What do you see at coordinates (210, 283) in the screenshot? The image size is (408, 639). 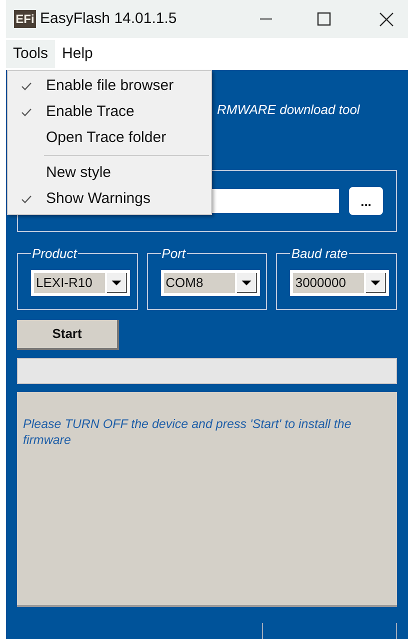 I see `dropdown: COM8` at bounding box center [210, 283].